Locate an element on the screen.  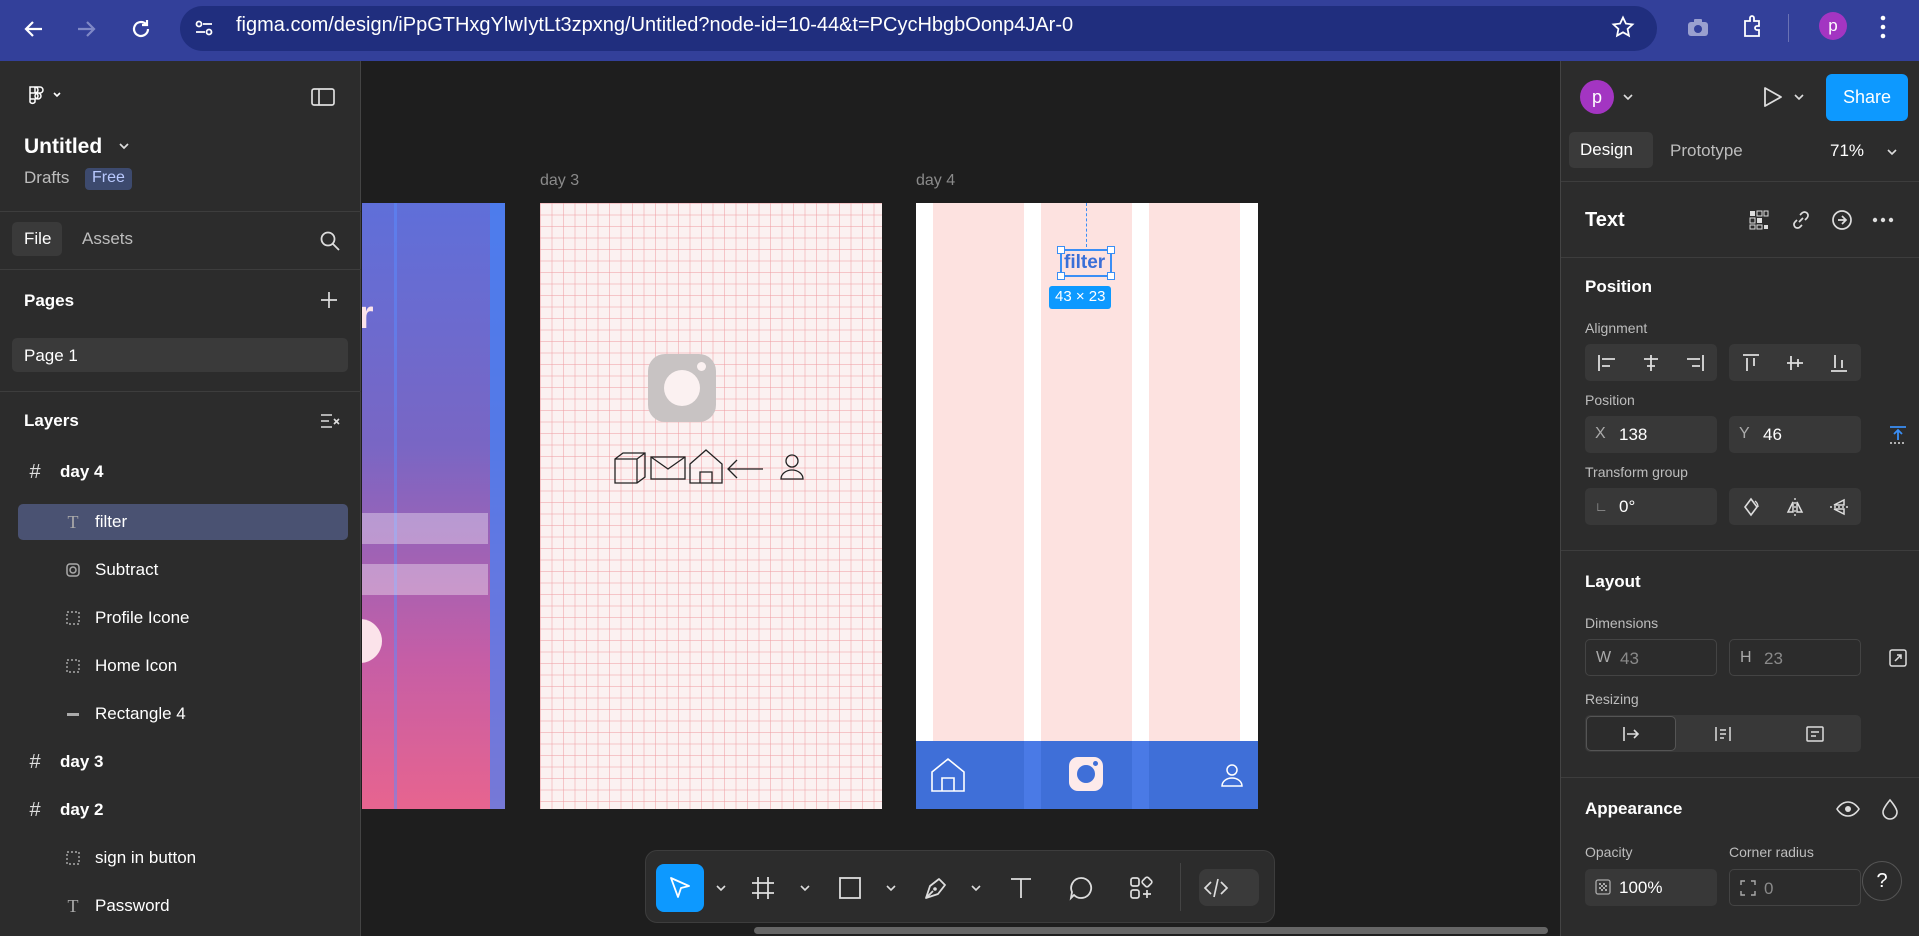
y-value: 46 is located at coordinates (1772, 435).